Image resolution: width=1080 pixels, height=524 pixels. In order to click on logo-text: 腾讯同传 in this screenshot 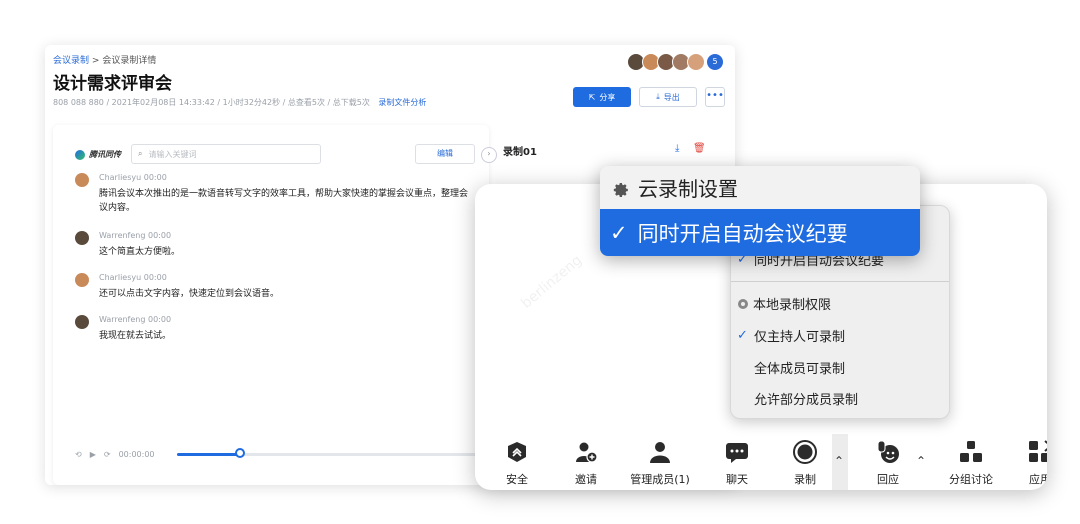, I will do `click(105, 154)`.